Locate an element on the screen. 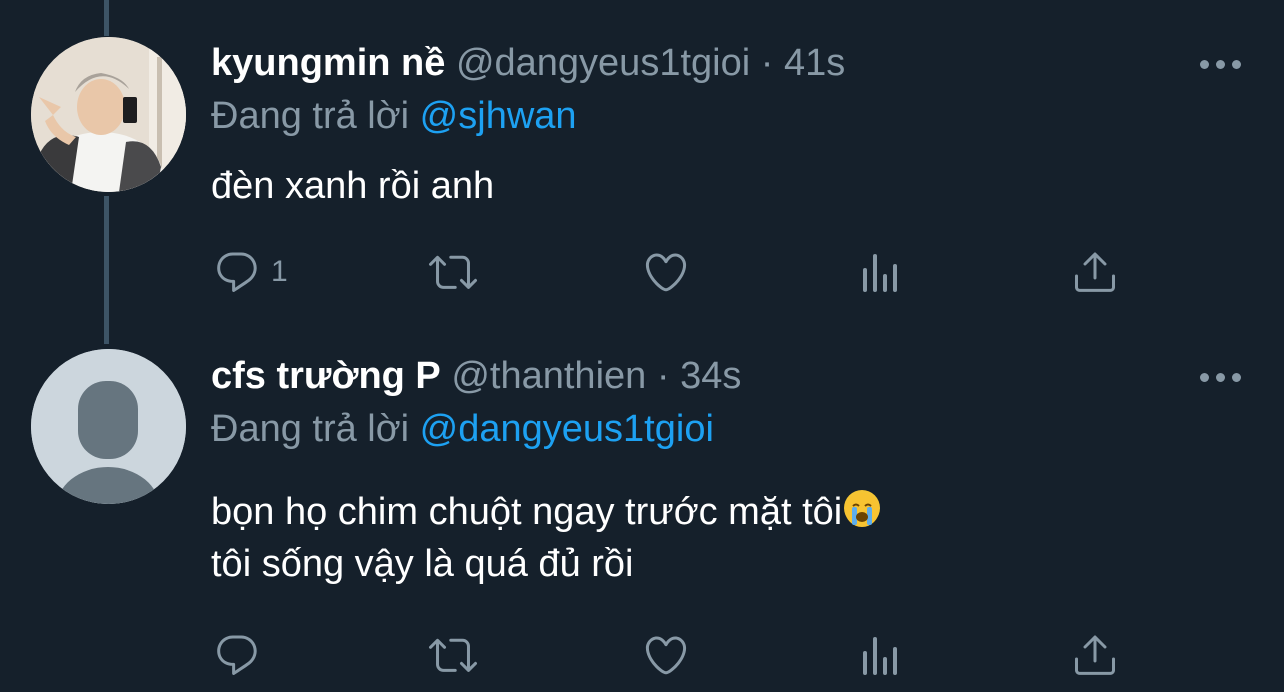  loudly-crying-face-icon is located at coordinates (862, 508).